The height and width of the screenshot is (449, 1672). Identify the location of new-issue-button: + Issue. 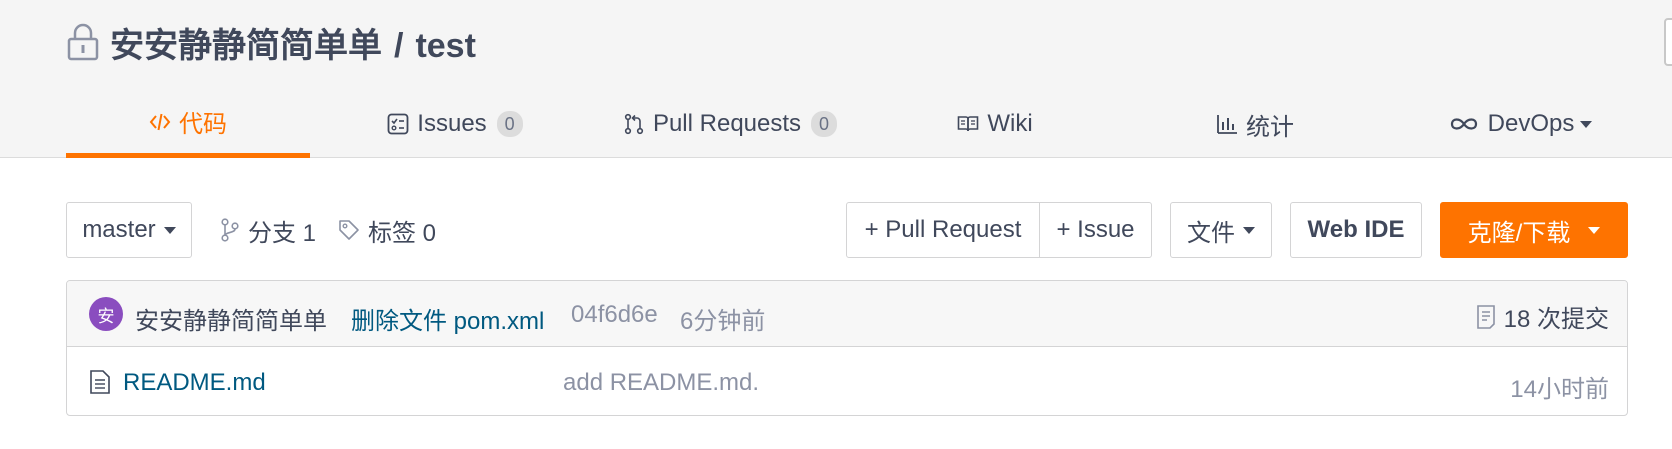
(1095, 230).